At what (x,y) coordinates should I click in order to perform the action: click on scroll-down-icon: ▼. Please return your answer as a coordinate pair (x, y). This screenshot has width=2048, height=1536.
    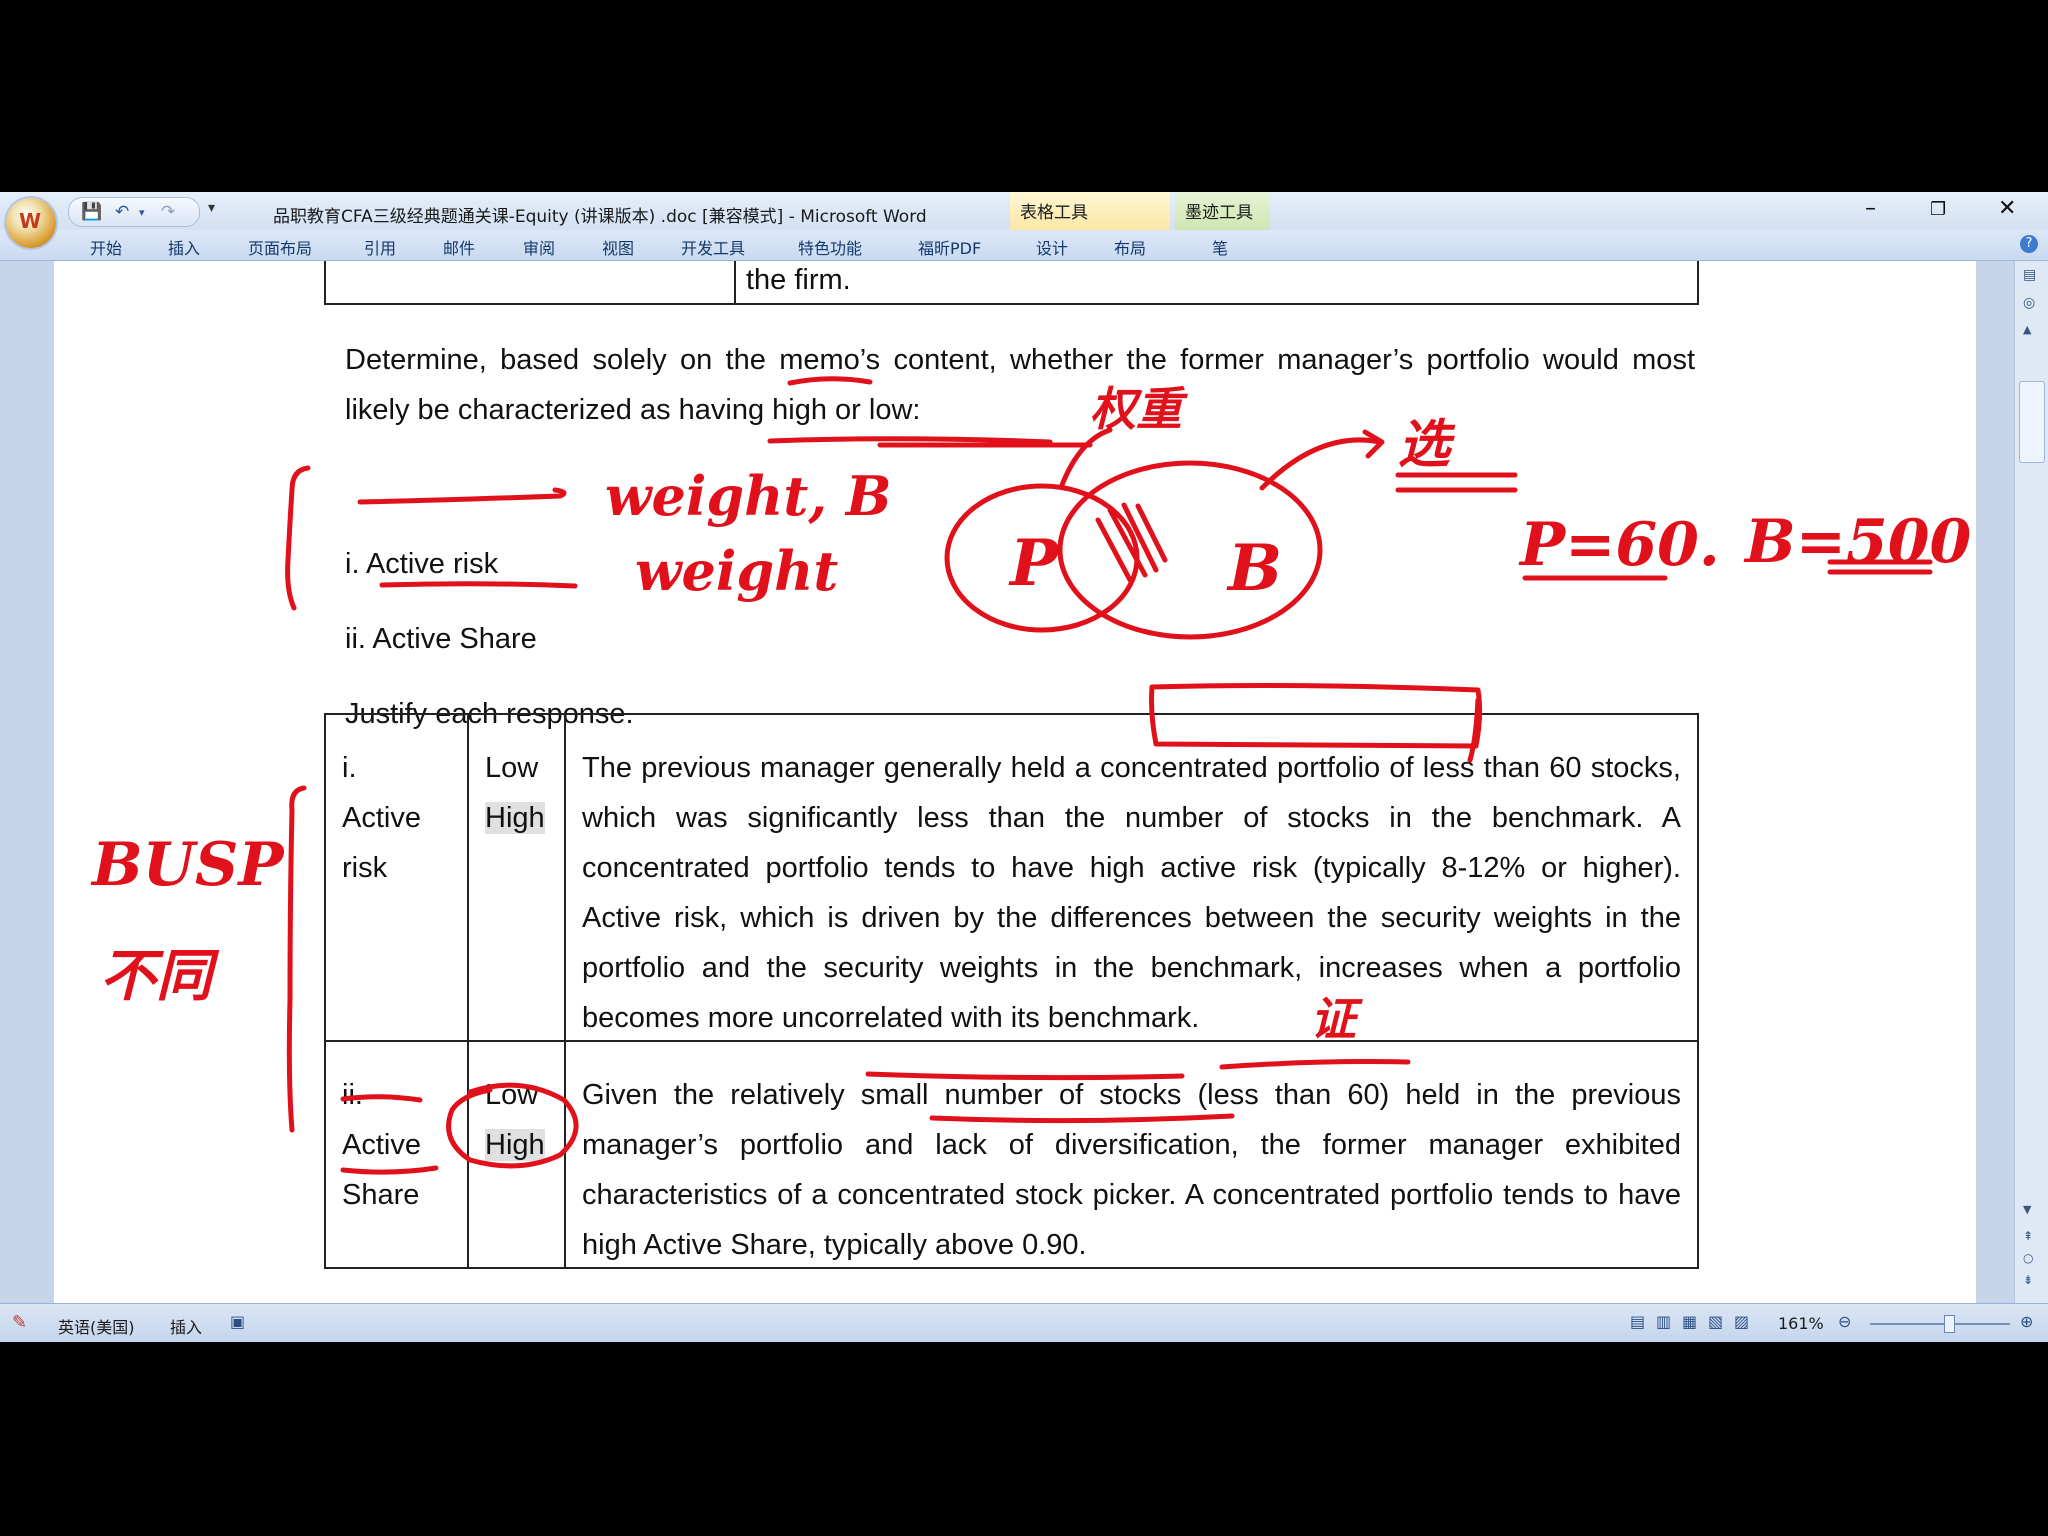
    Looking at the image, I should click on (2027, 1209).